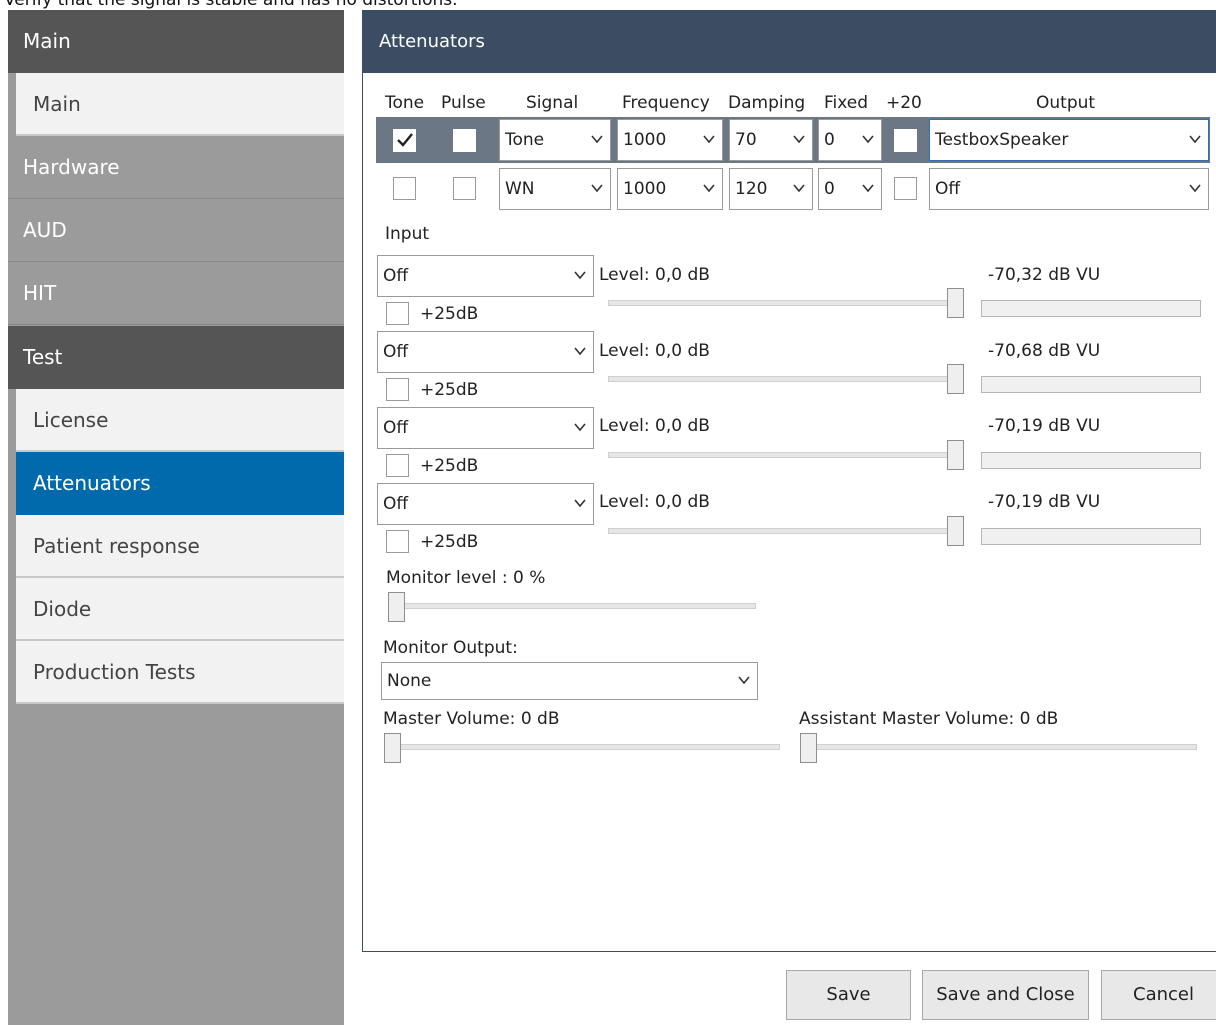 The image size is (1216, 1025). Describe the element at coordinates (670, 189) in the screenshot. I see `frequency-select-2: 1000` at that location.